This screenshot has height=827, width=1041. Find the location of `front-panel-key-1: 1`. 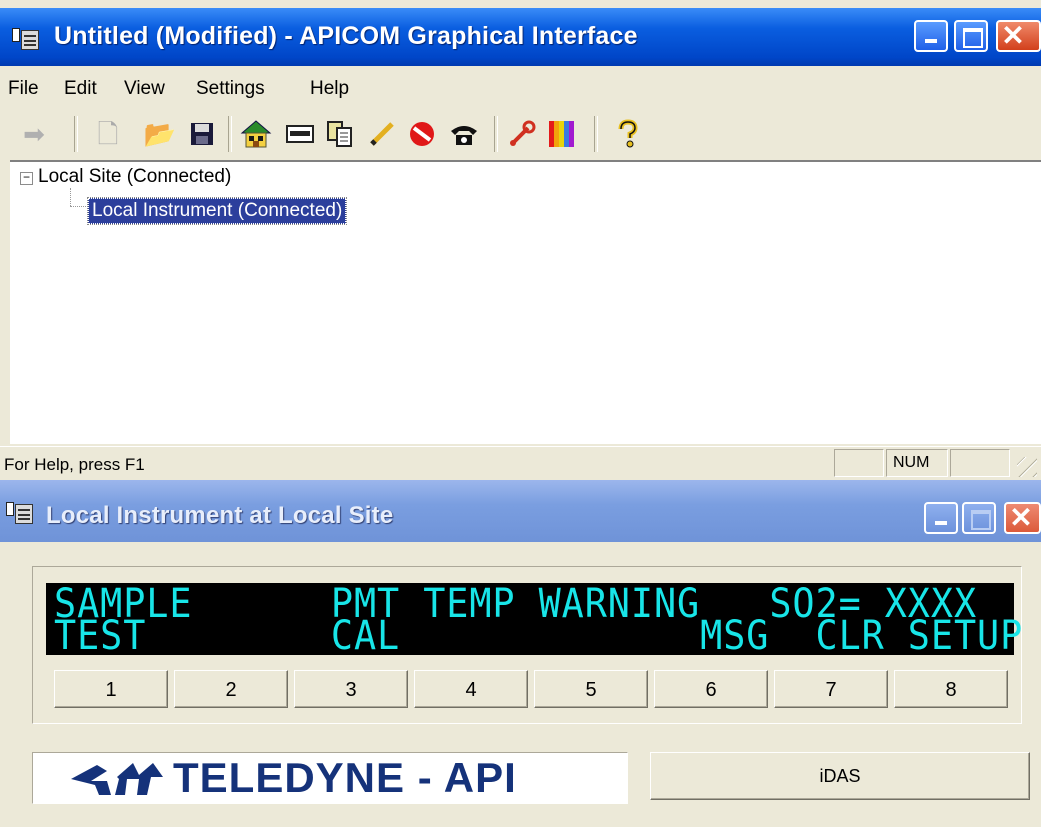

front-panel-key-1: 1 is located at coordinates (111, 689).